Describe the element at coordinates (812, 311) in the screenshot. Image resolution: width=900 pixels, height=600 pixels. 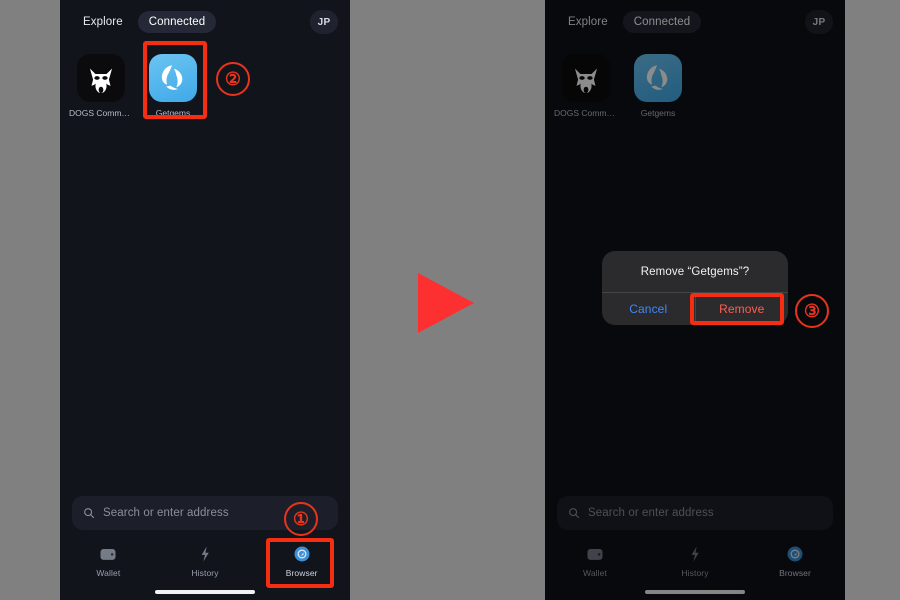
I see `step-marker-3: ③` at that location.